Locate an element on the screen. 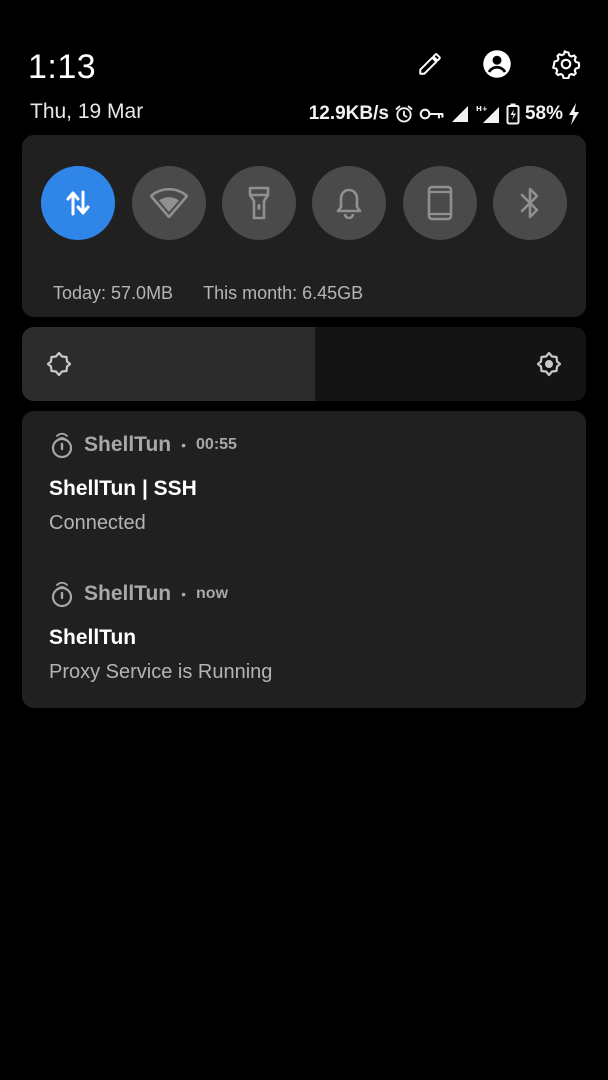  month-usage: This month: 6.45GB is located at coordinates (283, 293).